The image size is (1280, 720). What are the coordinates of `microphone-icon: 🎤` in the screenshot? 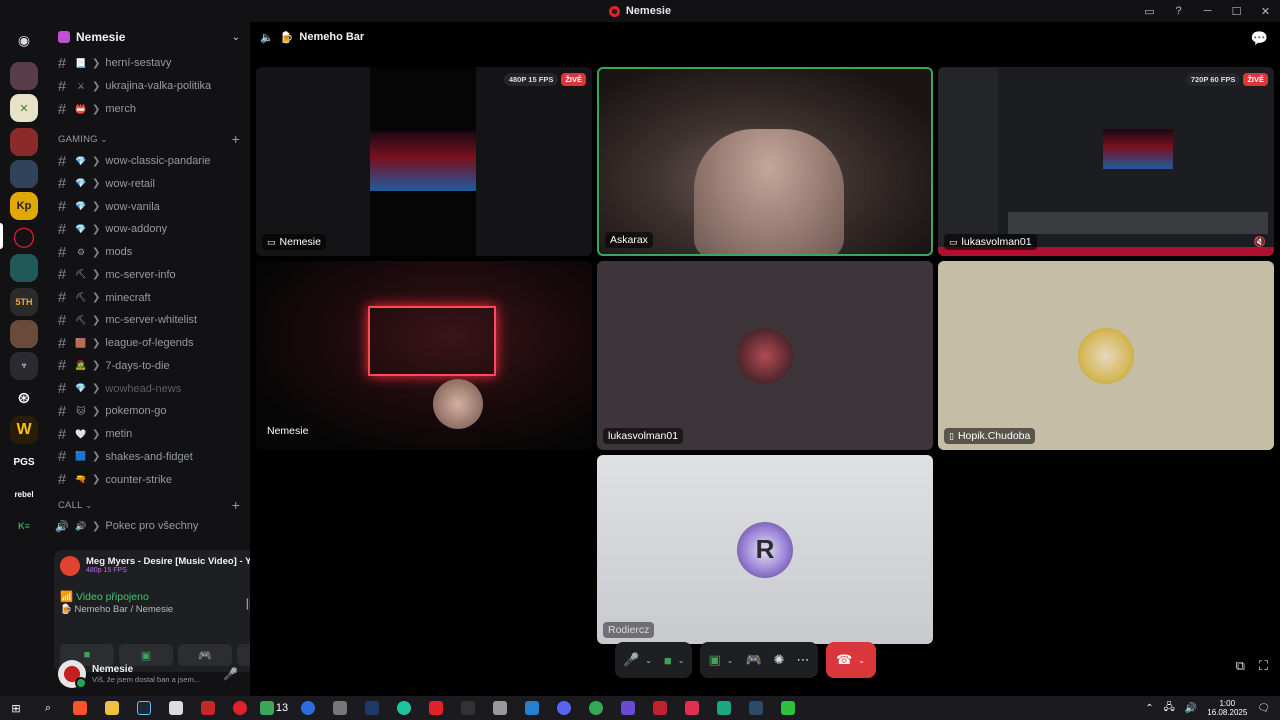 It's located at (230, 674).